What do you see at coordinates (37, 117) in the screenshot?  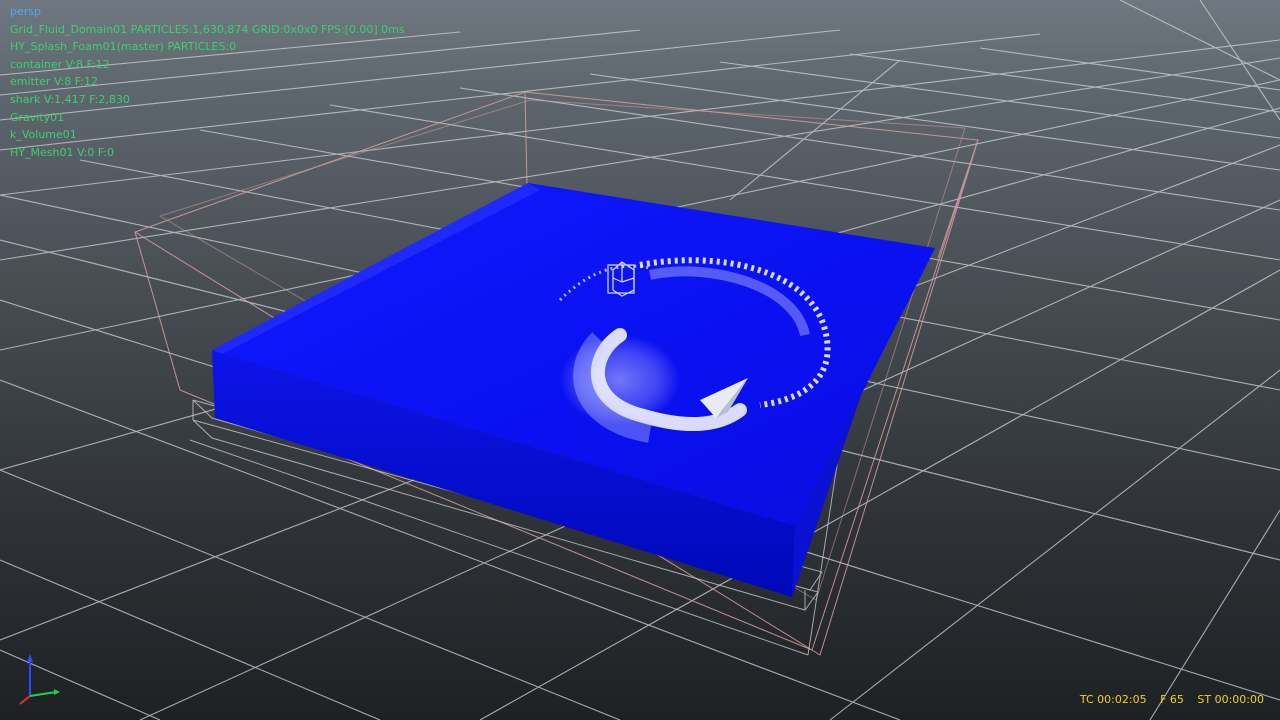 I see `hud-line-gravity: Gravity01` at bounding box center [37, 117].